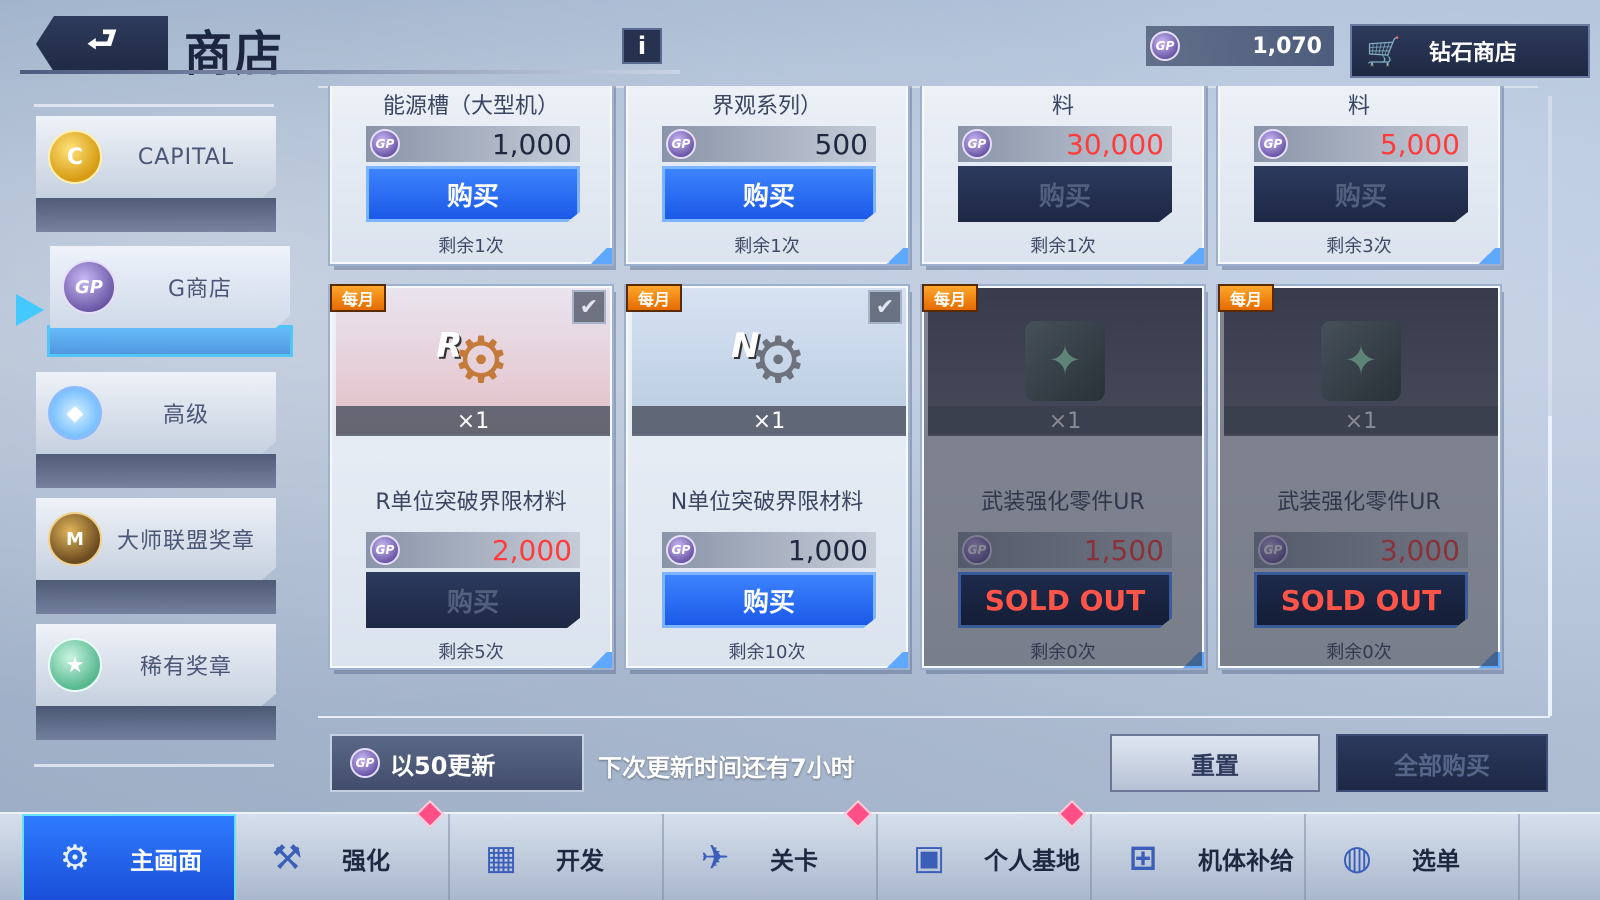 The height and width of the screenshot is (900, 1600). I want to click on nav-label: 关卡, so click(794, 860).